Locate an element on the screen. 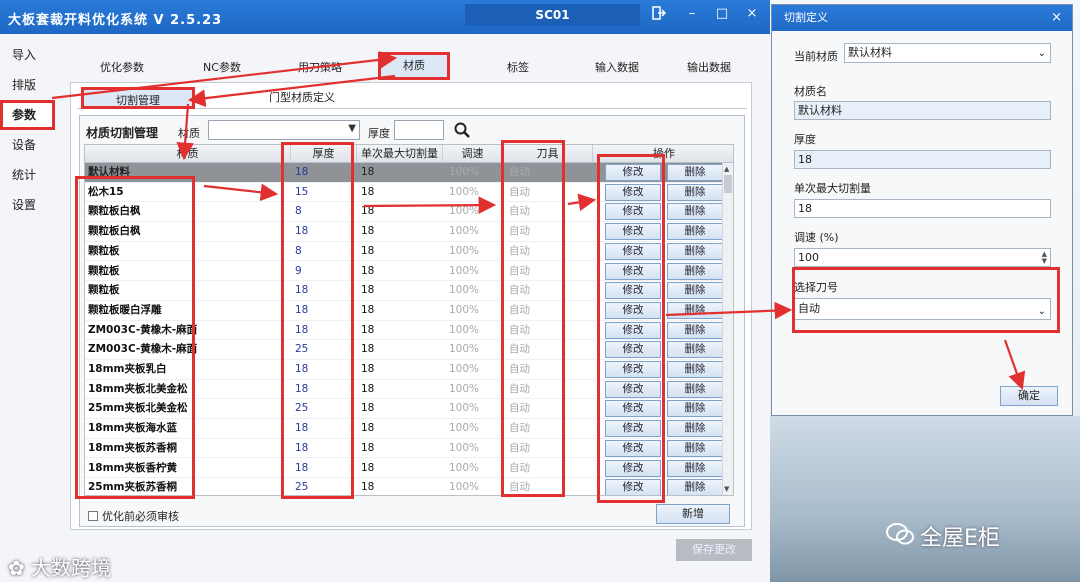 This screenshot has height=582, width=1080. tab-input-data: 输入数据 is located at coordinates (617, 68).